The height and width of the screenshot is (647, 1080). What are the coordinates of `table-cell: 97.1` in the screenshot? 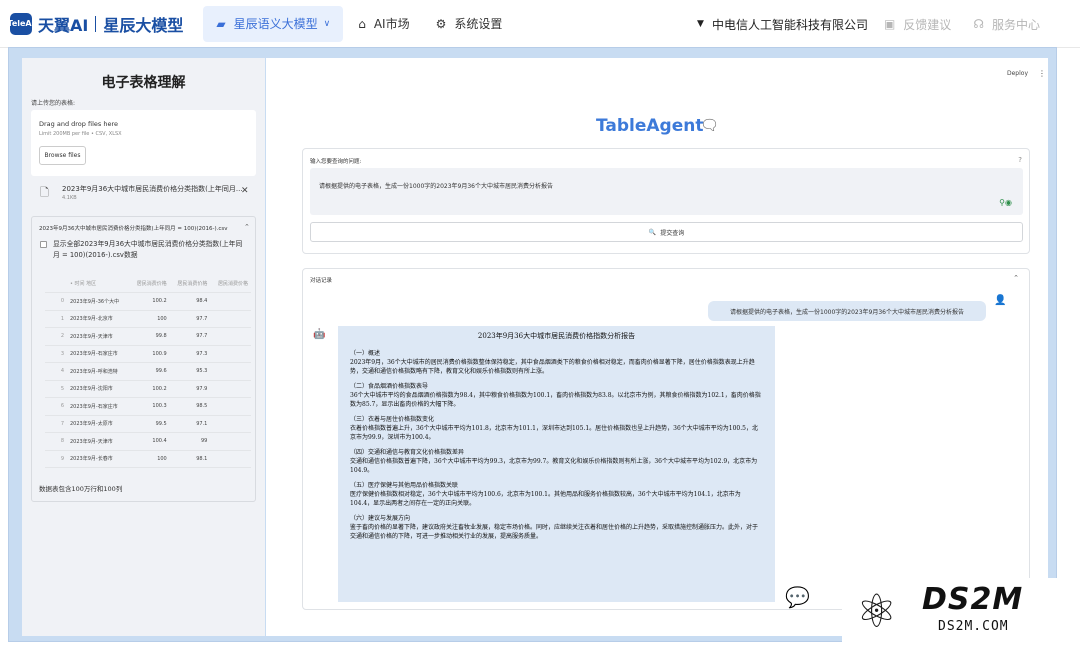 It's located at (190, 424).